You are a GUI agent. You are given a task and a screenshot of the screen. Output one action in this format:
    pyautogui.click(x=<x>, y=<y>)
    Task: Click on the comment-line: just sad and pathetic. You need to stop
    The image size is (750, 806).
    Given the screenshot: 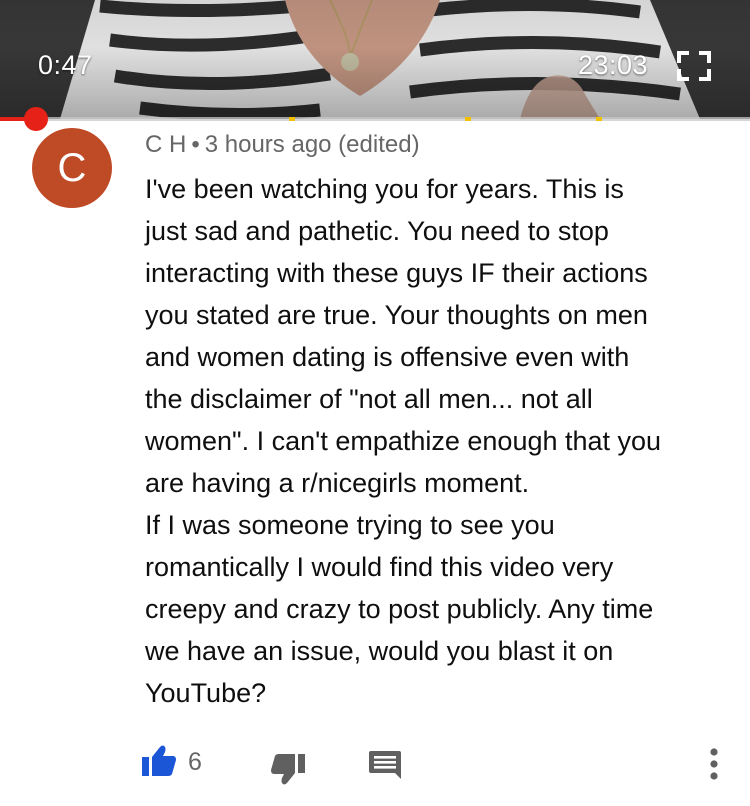 What is the action you would take?
    pyautogui.click(x=377, y=231)
    